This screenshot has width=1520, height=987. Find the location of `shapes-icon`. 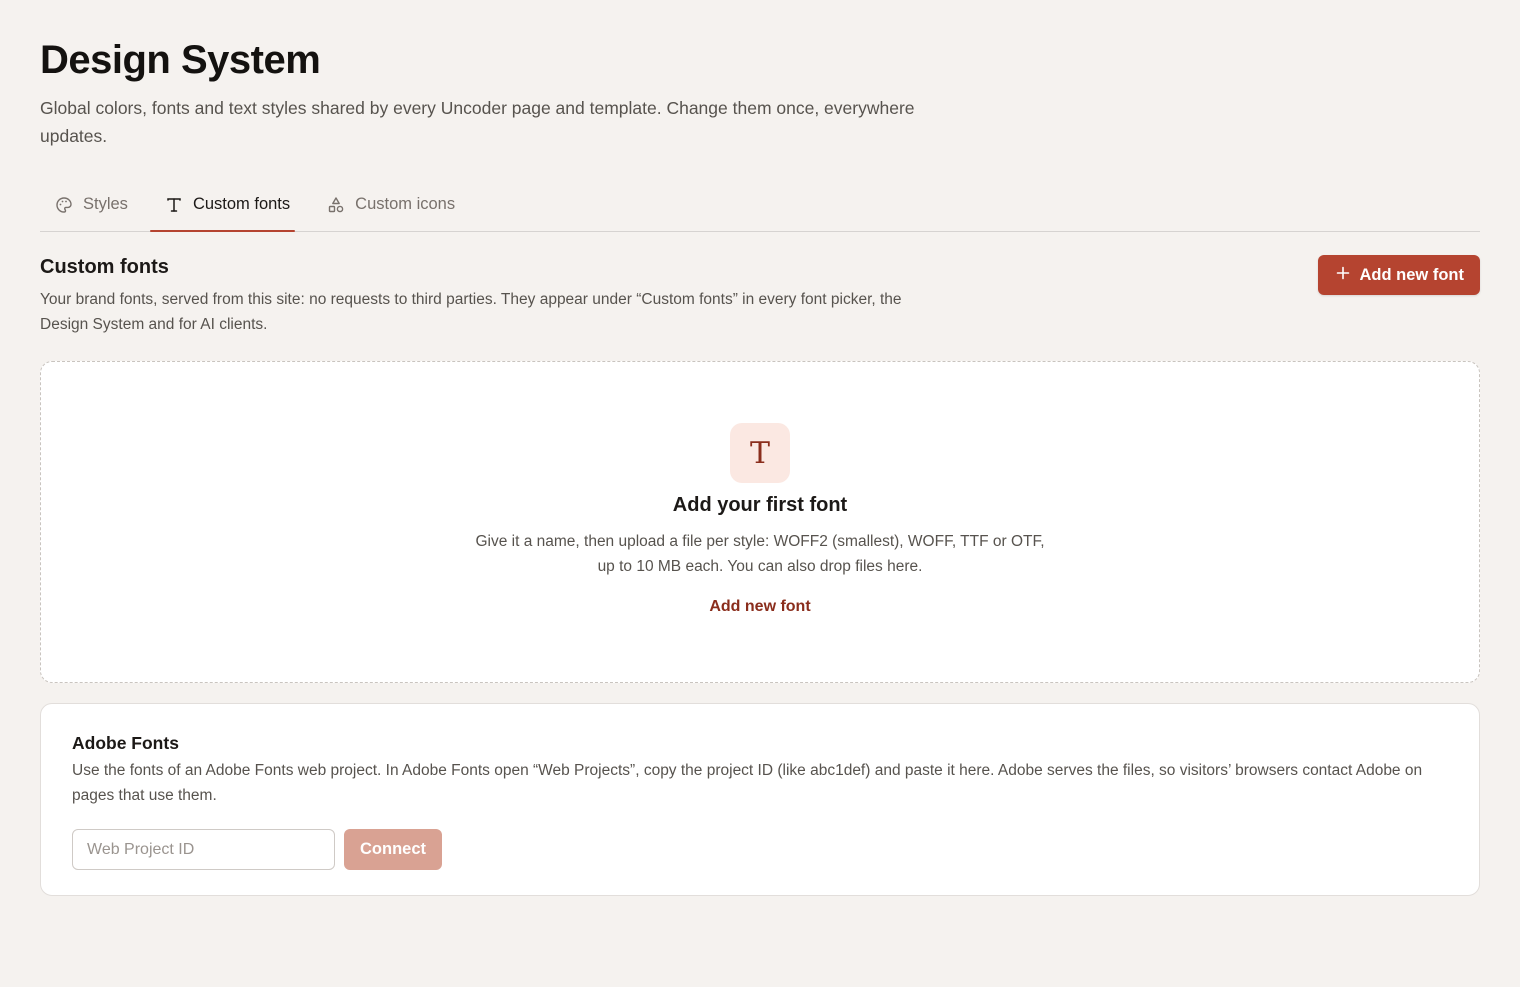

shapes-icon is located at coordinates (336, 205).